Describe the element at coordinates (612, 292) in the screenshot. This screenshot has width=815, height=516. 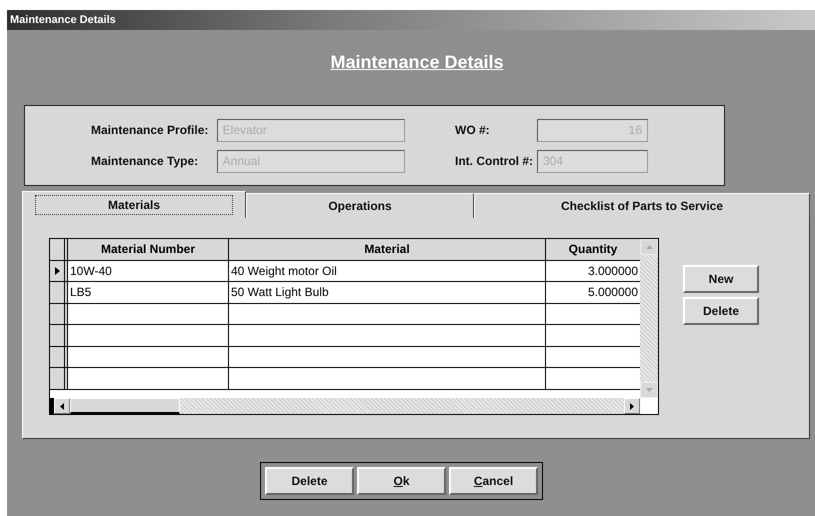
I see `table-cell-text: 5.000000` at that location.